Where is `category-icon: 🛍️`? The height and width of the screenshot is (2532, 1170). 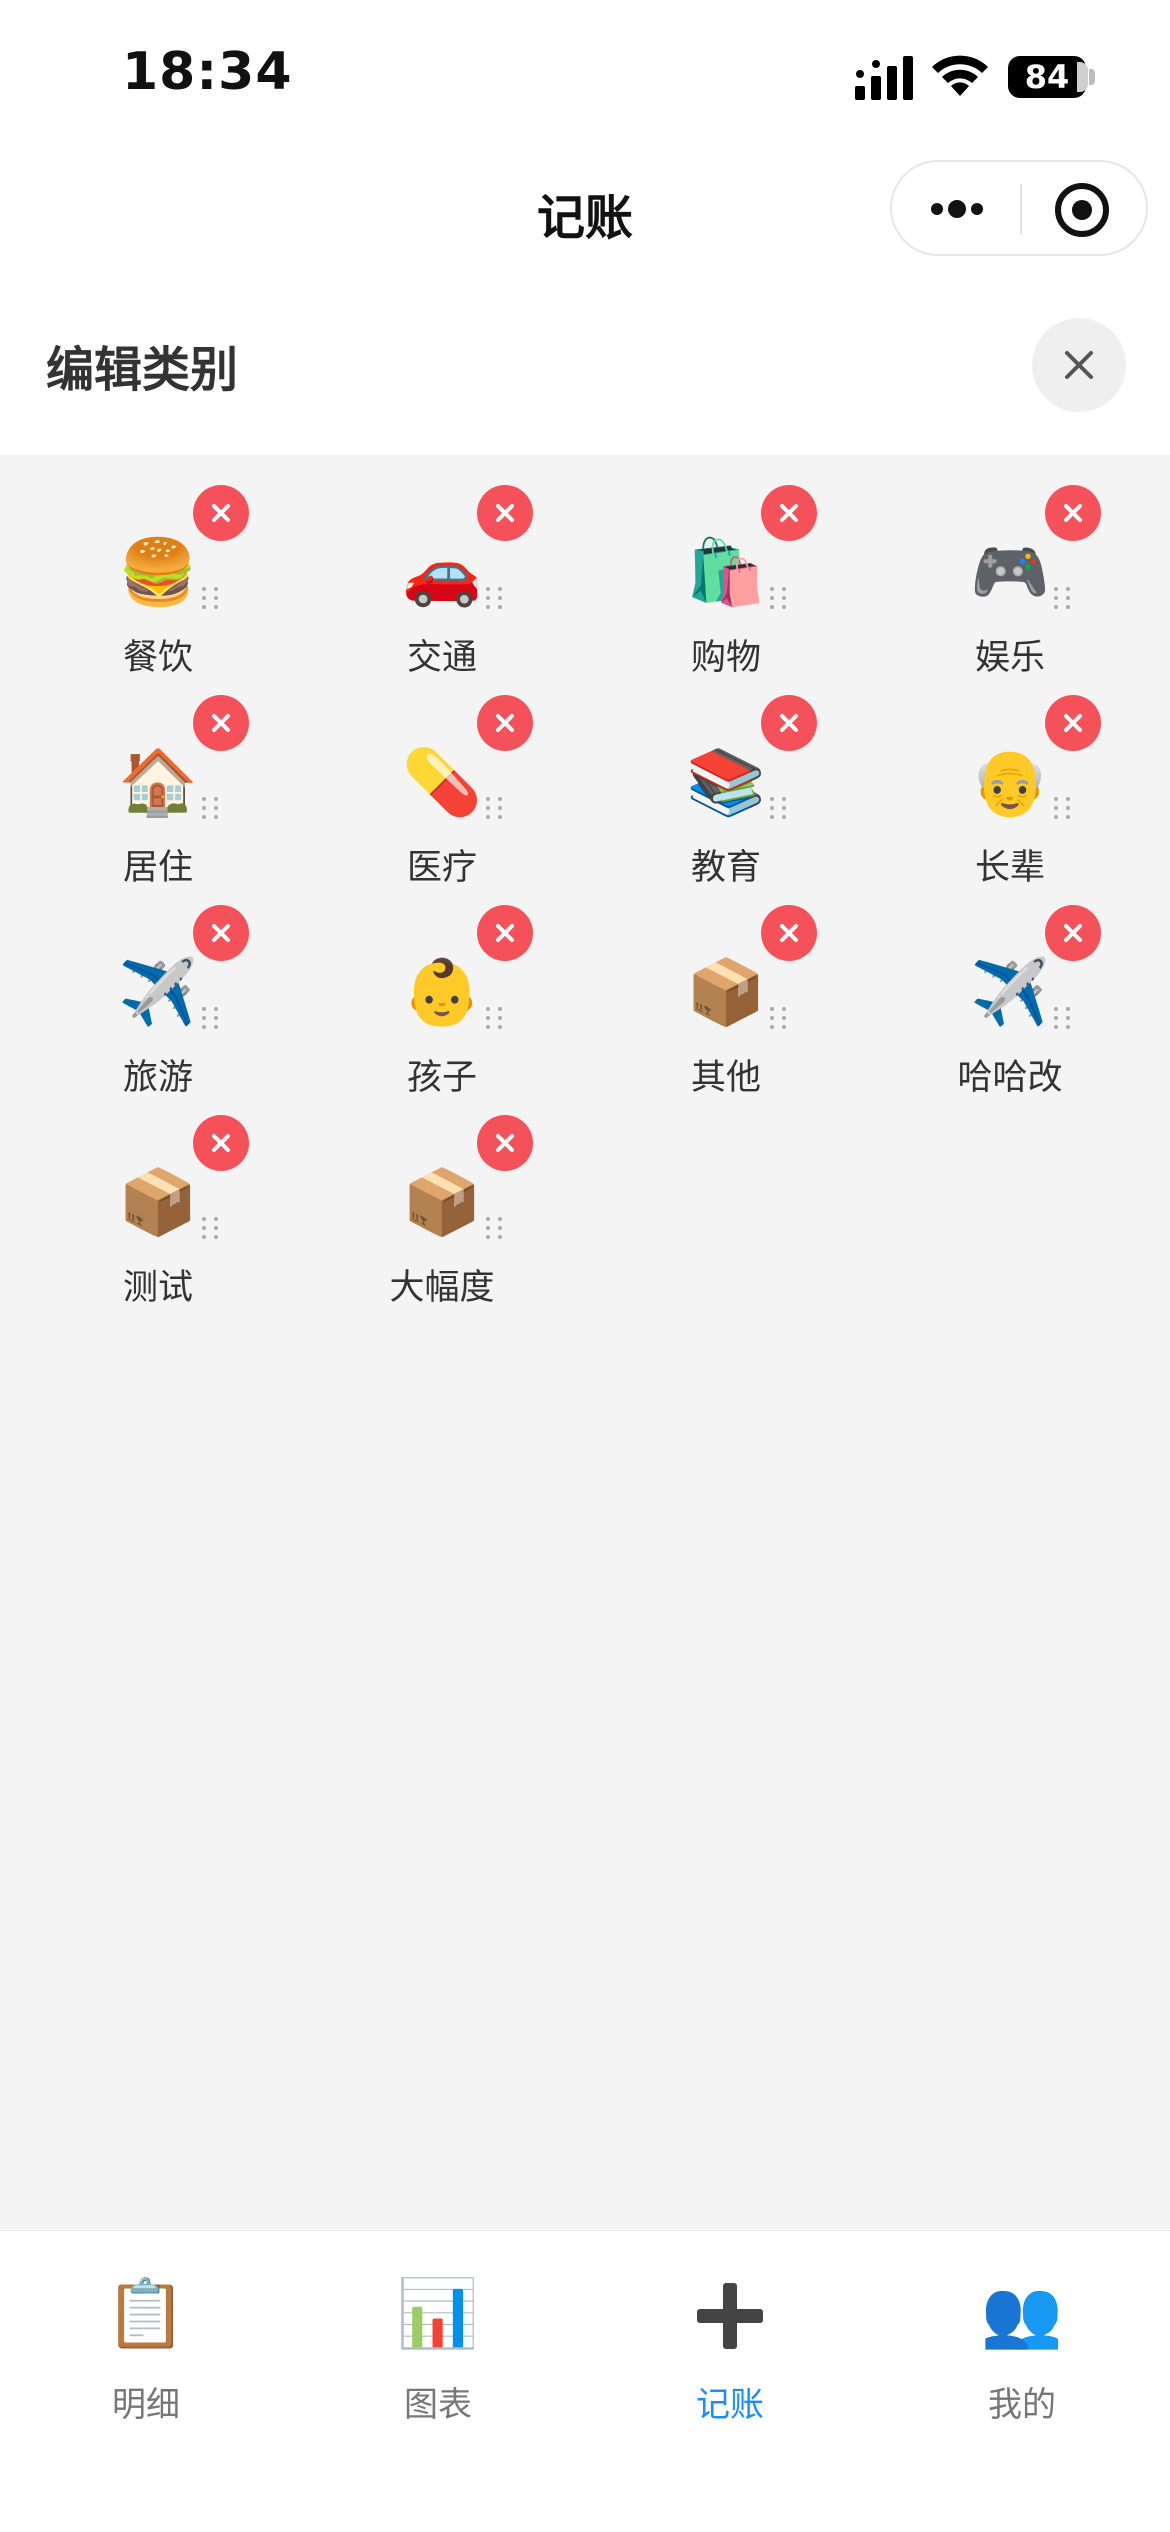 category-icon: 🛍️ is located at coordinates (726, 573).